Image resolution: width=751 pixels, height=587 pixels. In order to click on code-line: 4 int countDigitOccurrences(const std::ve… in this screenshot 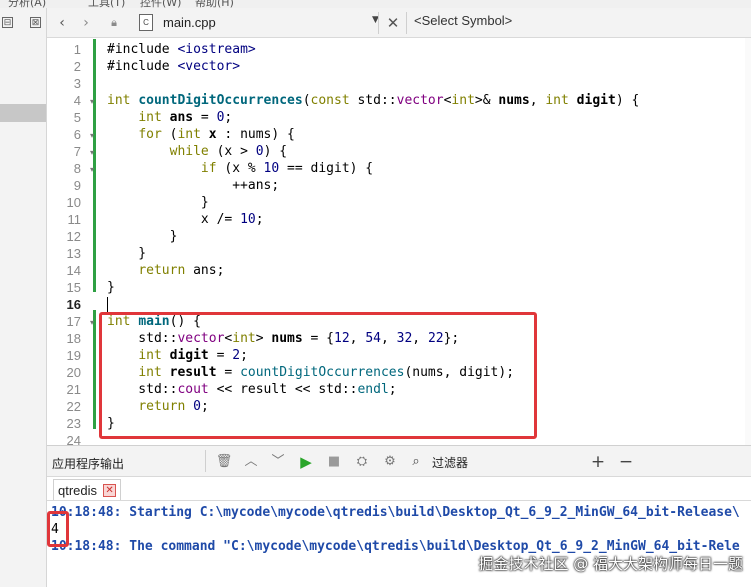, I will do `click(399, 100)`.